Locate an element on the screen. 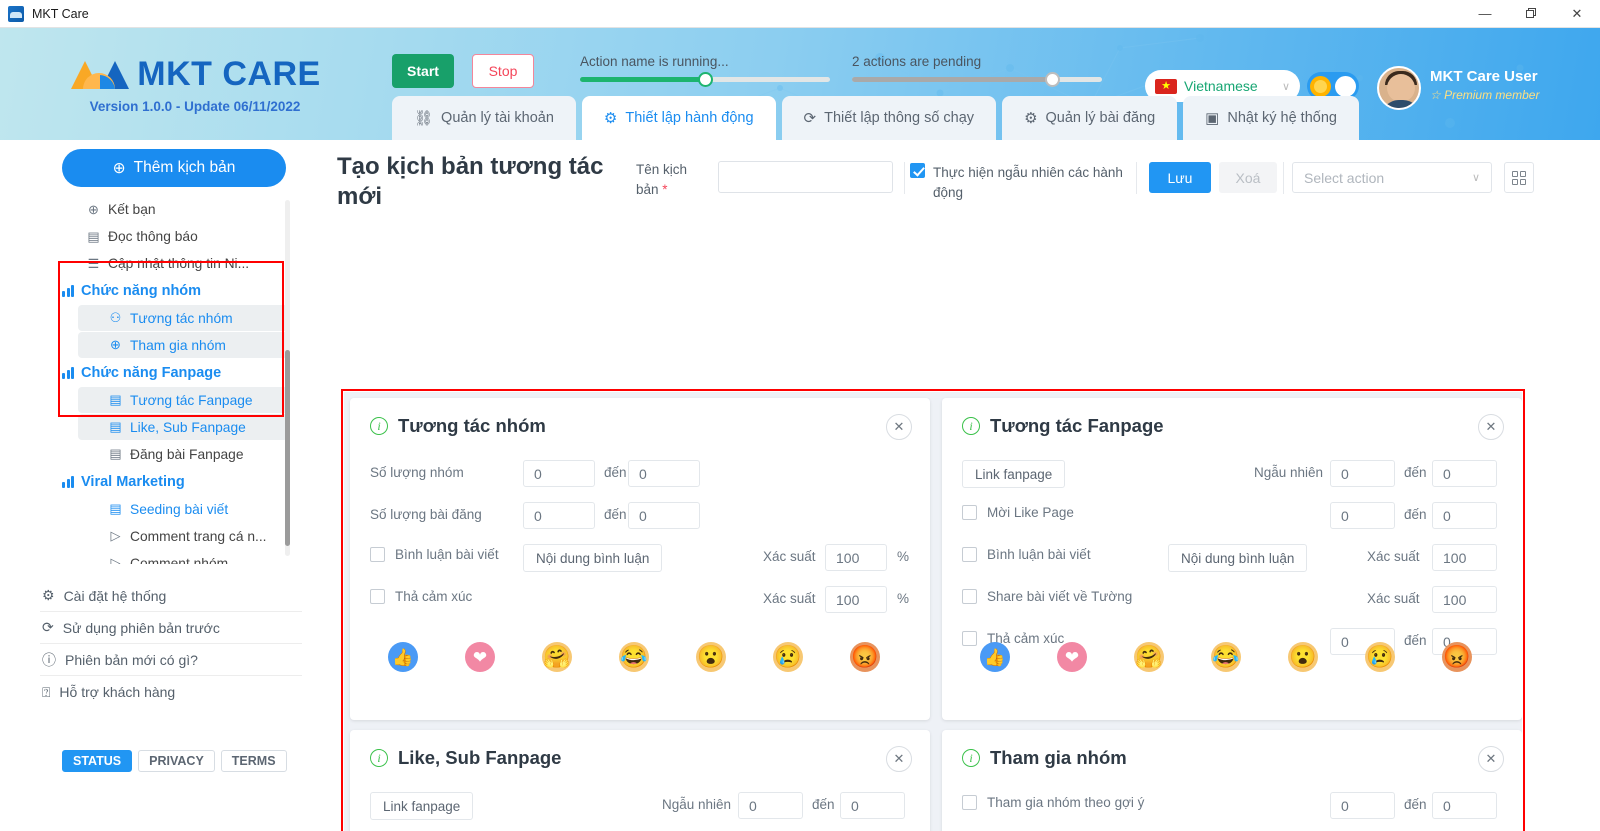 The width and height of the screenshot is (1600, 831). close-button: ✕ is located at coordinates (1577, 14).